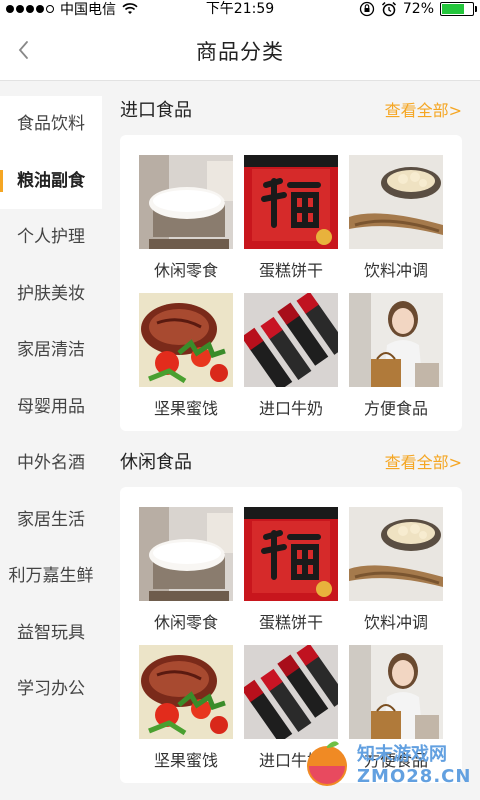 The height and width of the screenshot is (800, 480). I want to click on sidebar-item-label: 护肤美妆, so click(51, 293).